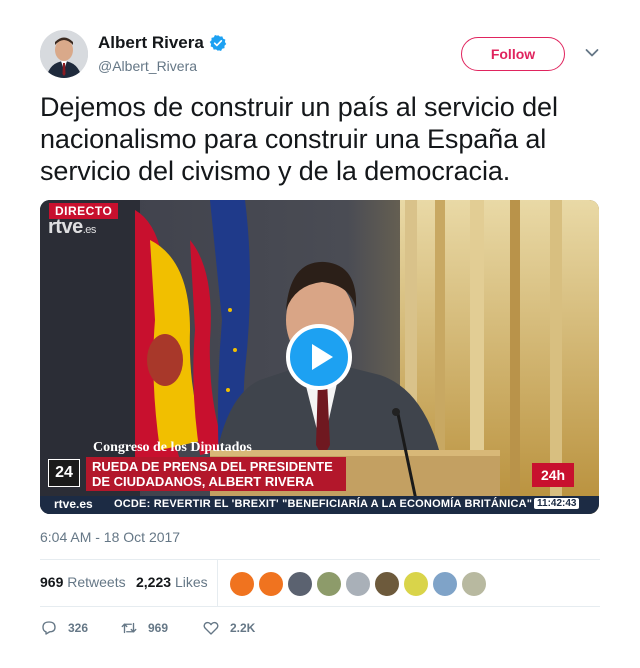 This screenshot has height=668, width=640. I want to click on divider, so click(320, 606).